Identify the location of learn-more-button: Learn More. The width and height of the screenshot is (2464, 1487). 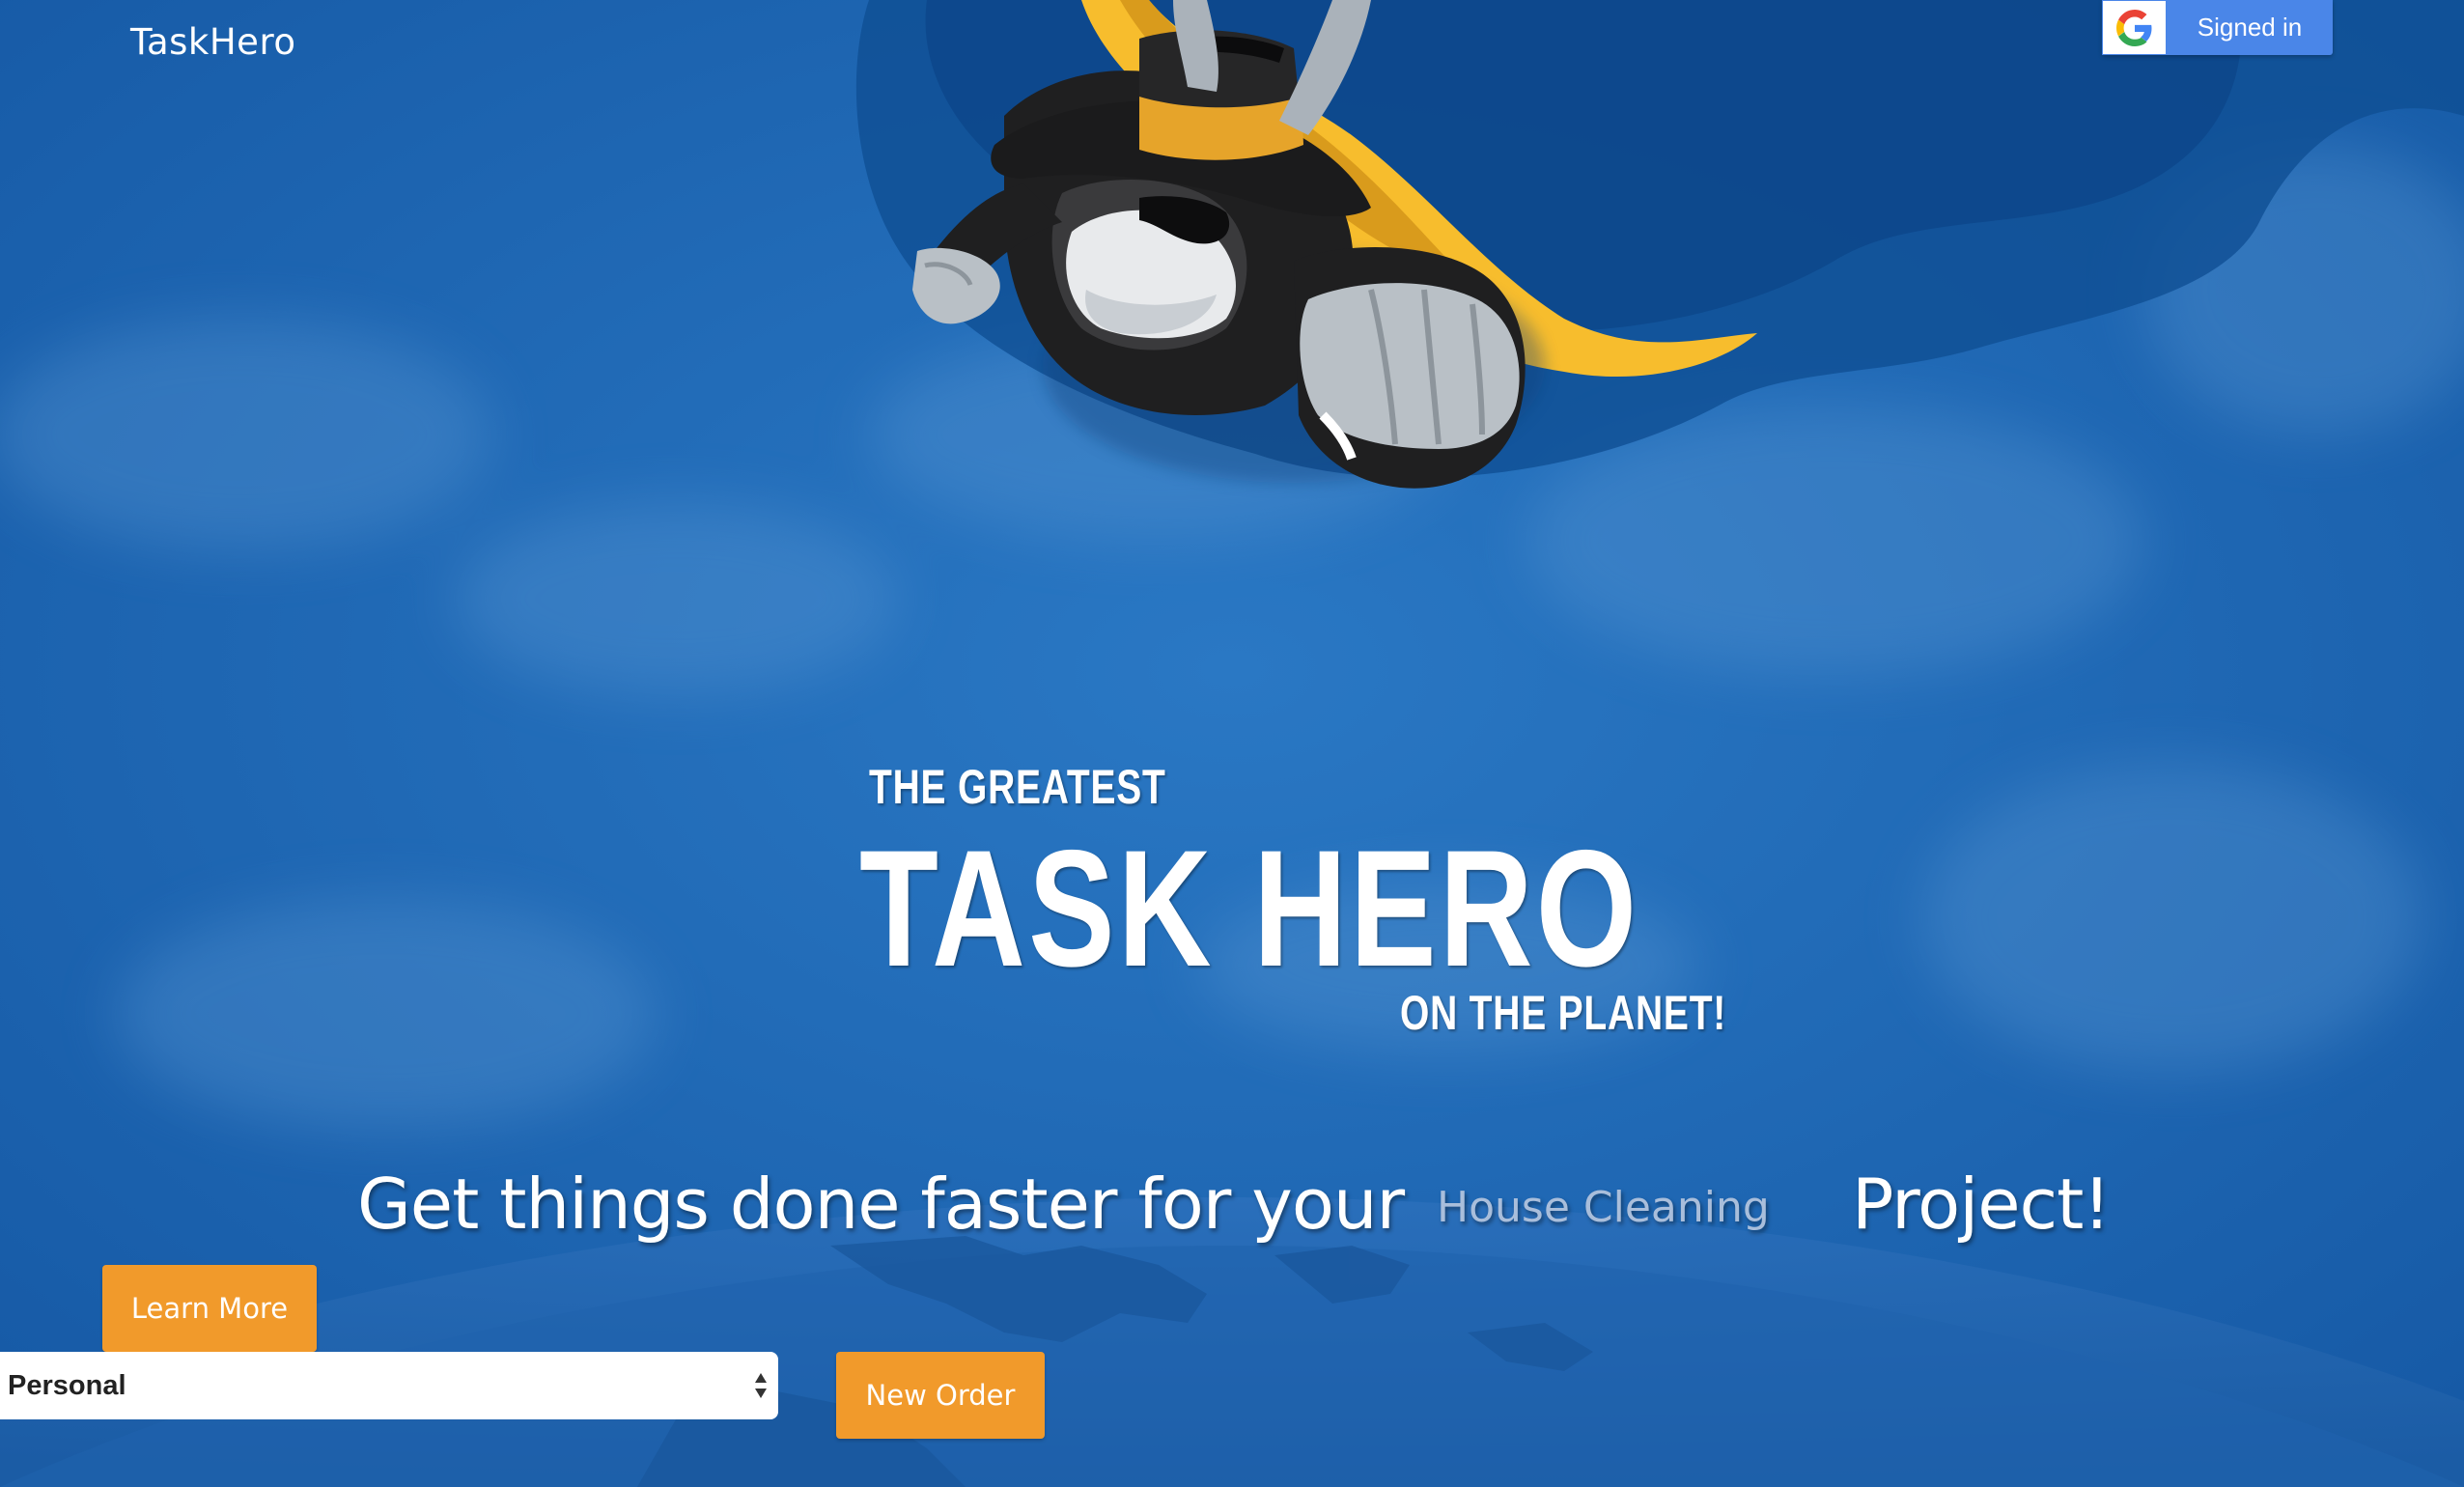
(210, 1308).